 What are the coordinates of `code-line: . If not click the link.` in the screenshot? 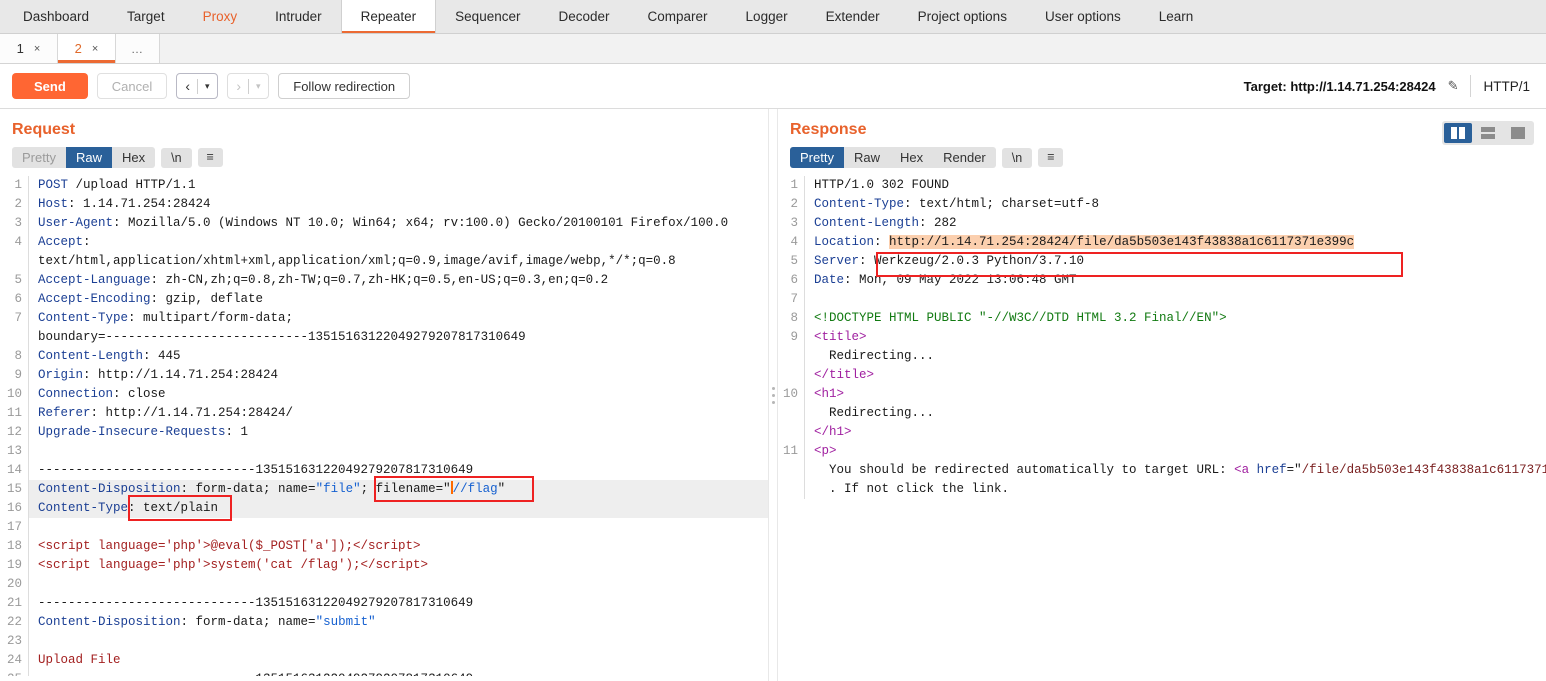 It's located at (1162, 489).